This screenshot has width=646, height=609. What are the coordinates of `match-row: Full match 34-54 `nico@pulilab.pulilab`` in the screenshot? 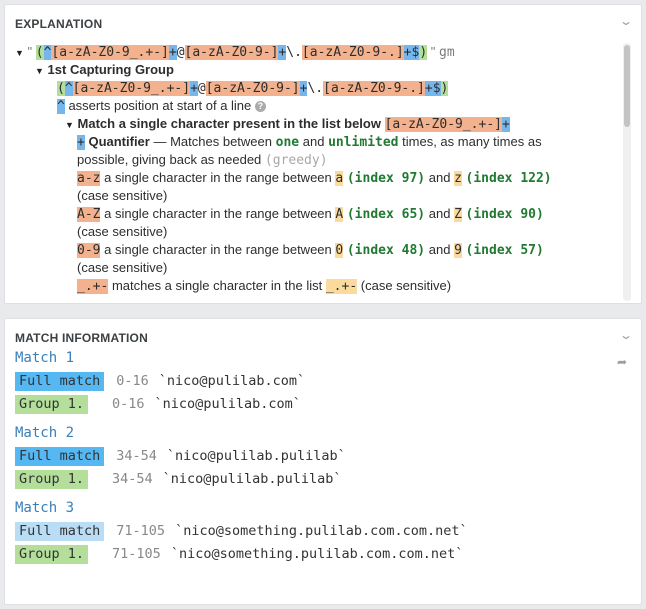 It's located at (180, 456).